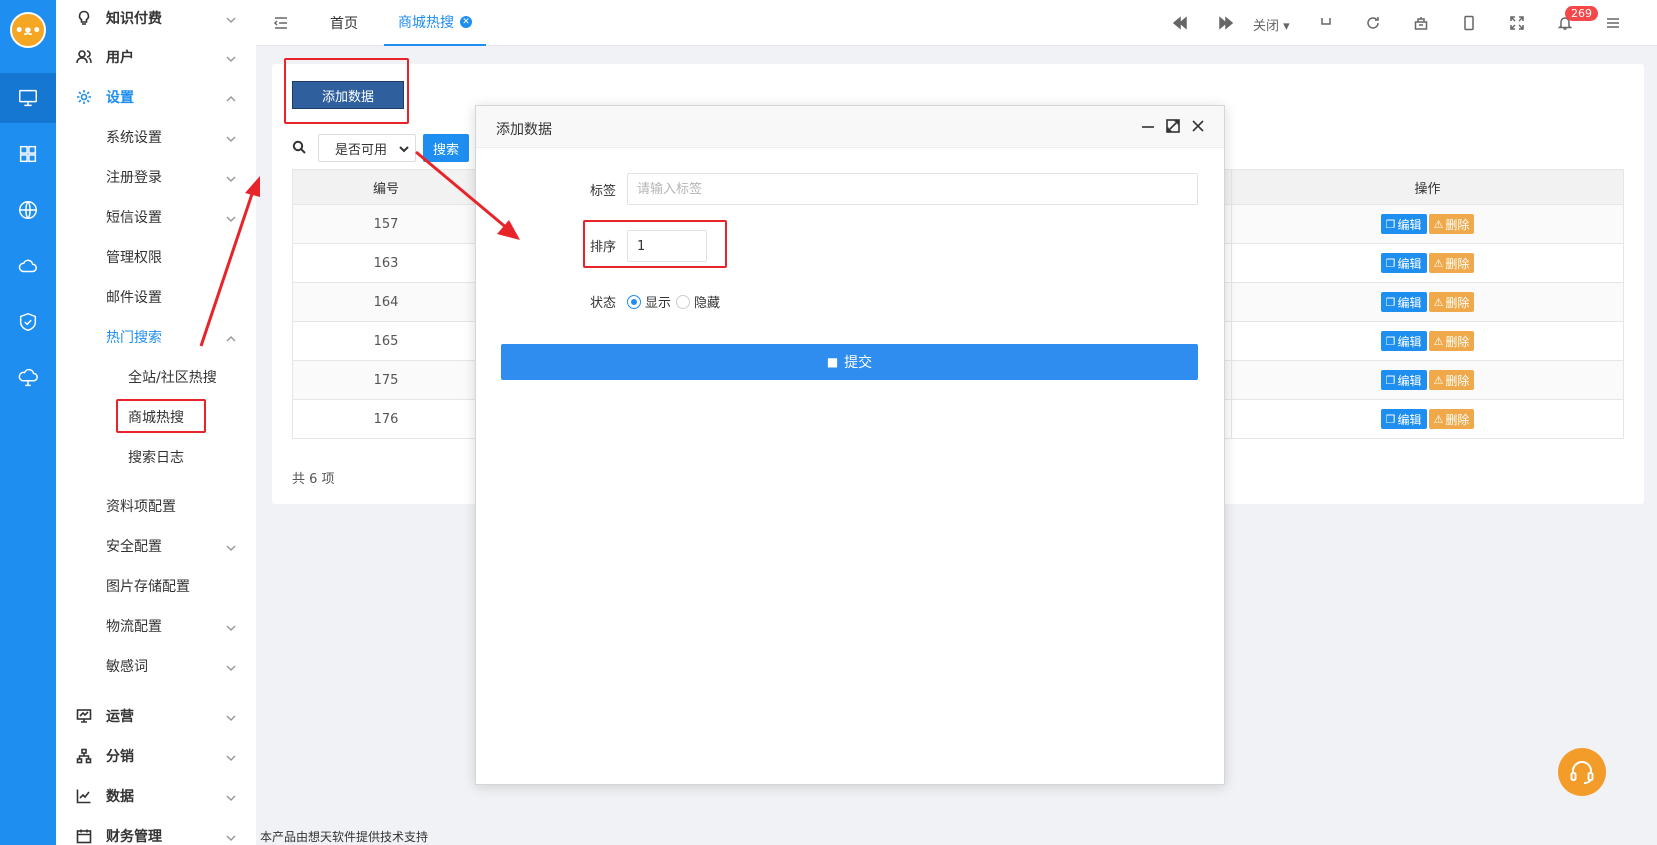 The width and height of the screenshot is (1657, 845). What do you see at coordinates (134, 547) in the screenshot?
I see `sidebar-item-label: 安全配置` at bounding box center [134, 547].